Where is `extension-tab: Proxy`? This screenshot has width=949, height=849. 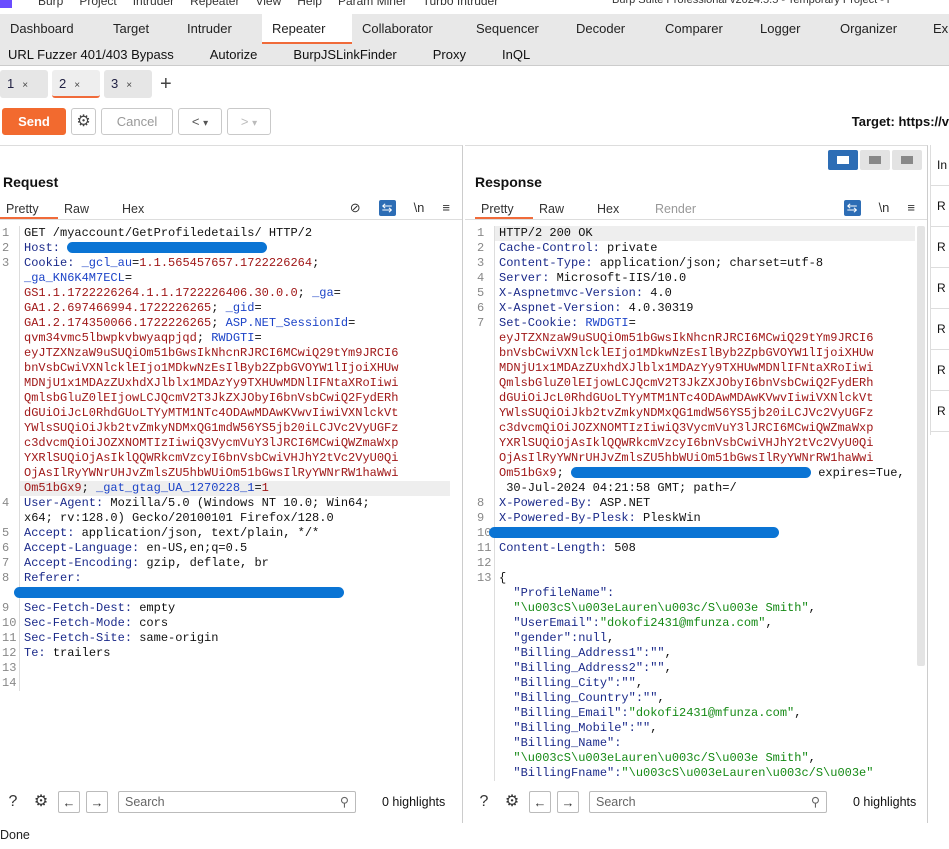 extension-tab: Proxy is located at coordinates (449, 54).